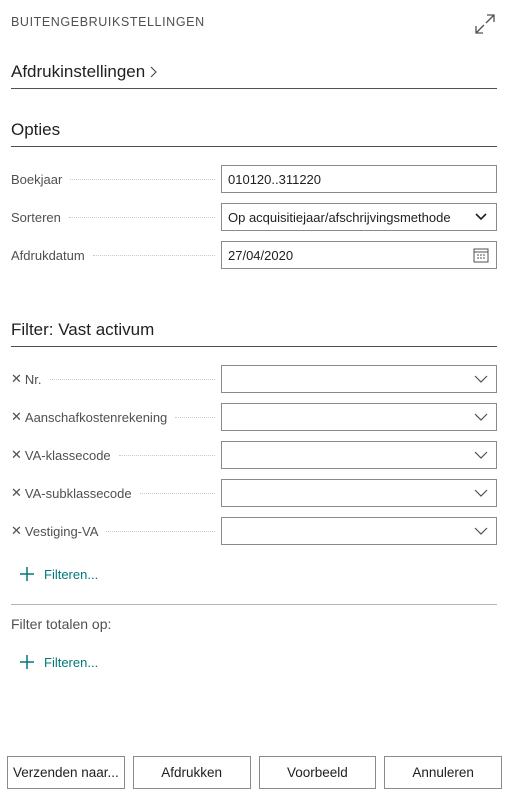 The image size is (510, 797). I want to click on section-divider, so click(254, 604).